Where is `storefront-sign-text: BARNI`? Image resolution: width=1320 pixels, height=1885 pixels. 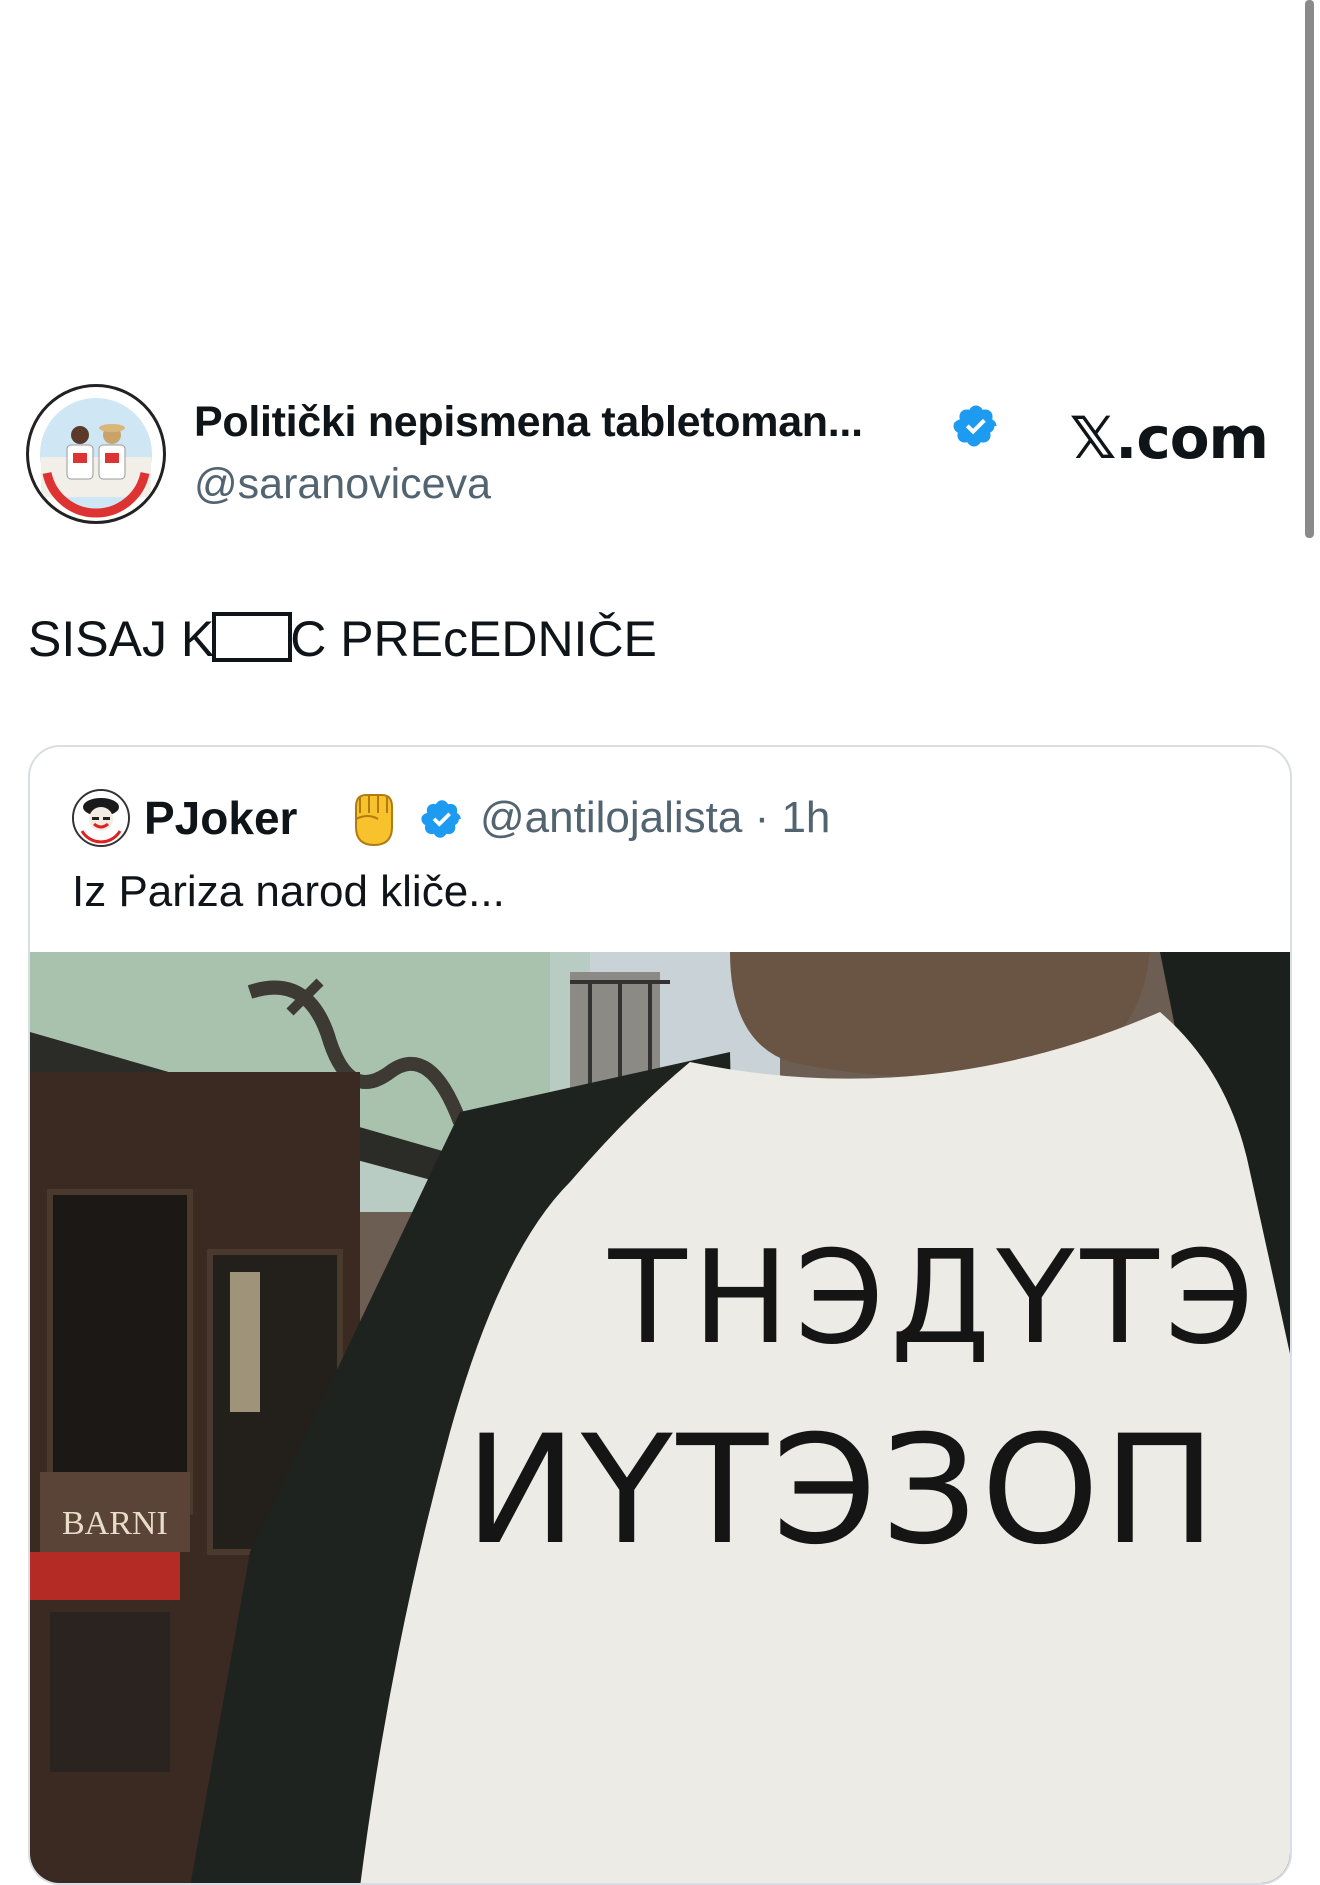 storefront-sign-text: BARNI is located at coordinates (115, 1523).